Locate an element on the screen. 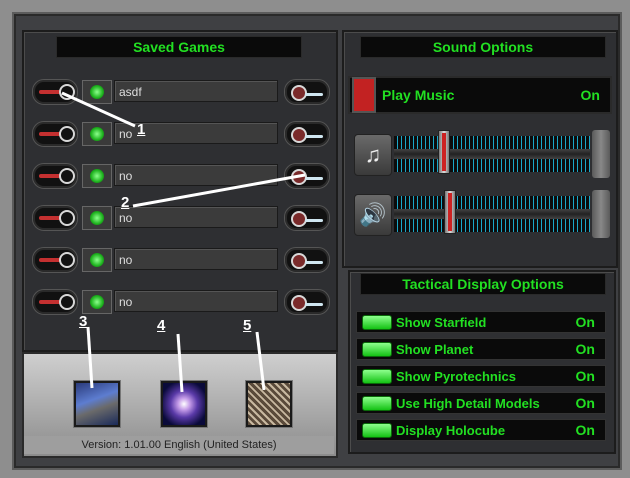 Image resolution: width=630 pixels, height=478 pixels. annotation-2: 2 is located at coordinates (125, 202).